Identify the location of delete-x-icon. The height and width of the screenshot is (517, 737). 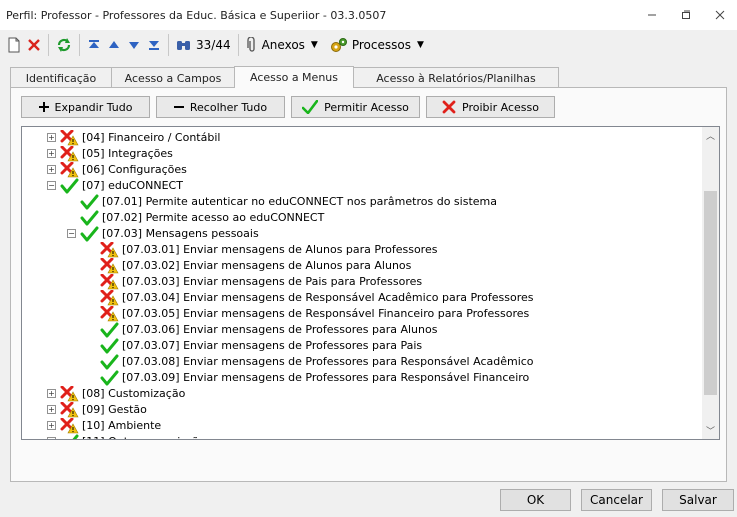
(34, 45).